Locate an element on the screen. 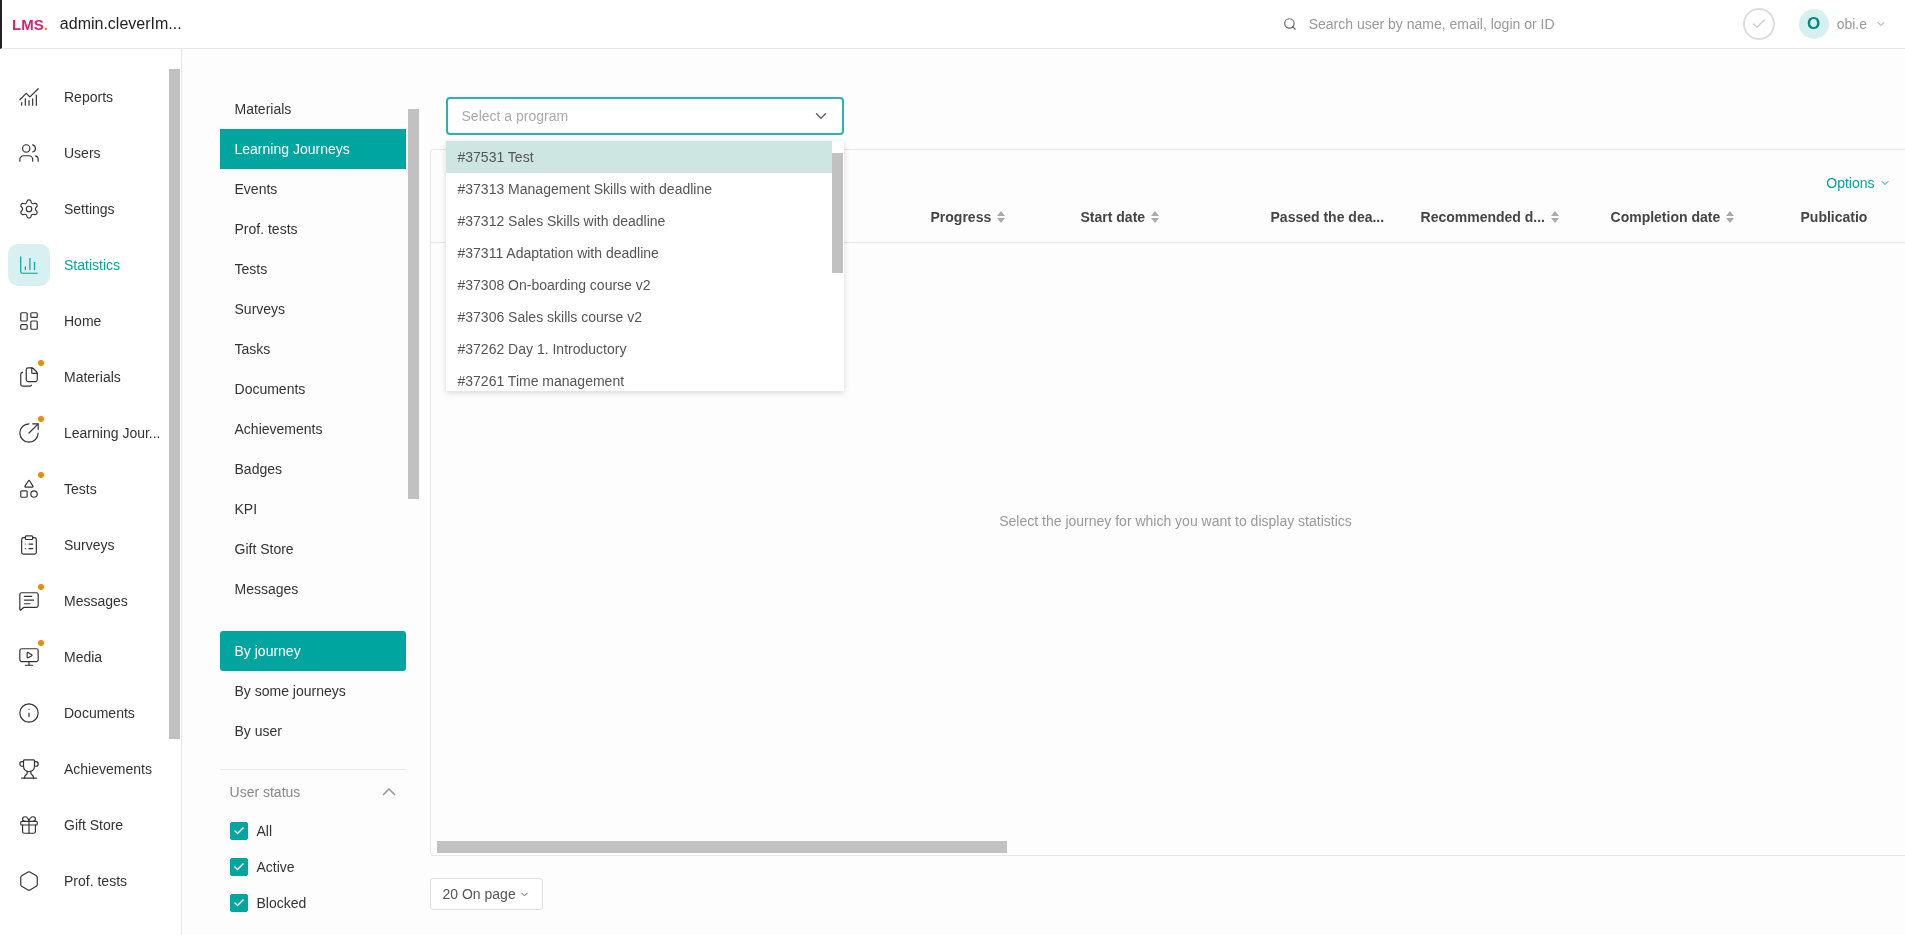  nav-item: Tests is located at coordinates (84, 489).